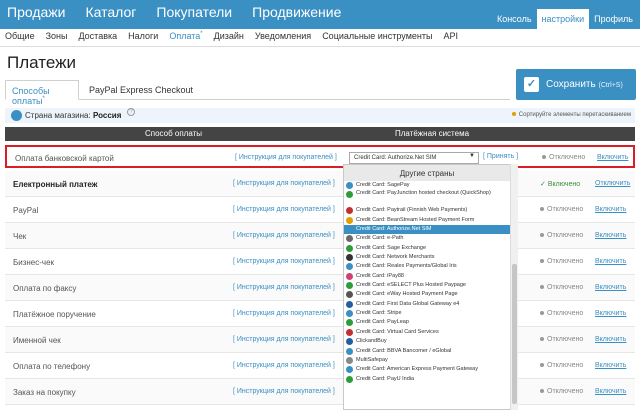 The height and width of the screenshot is (410, 640). What do you see at coordinates (574, 115) in the screenshot?
I see `sort-hint-text: Сортируйте элементы перетаскиванием` at bounding box center [574, 115].